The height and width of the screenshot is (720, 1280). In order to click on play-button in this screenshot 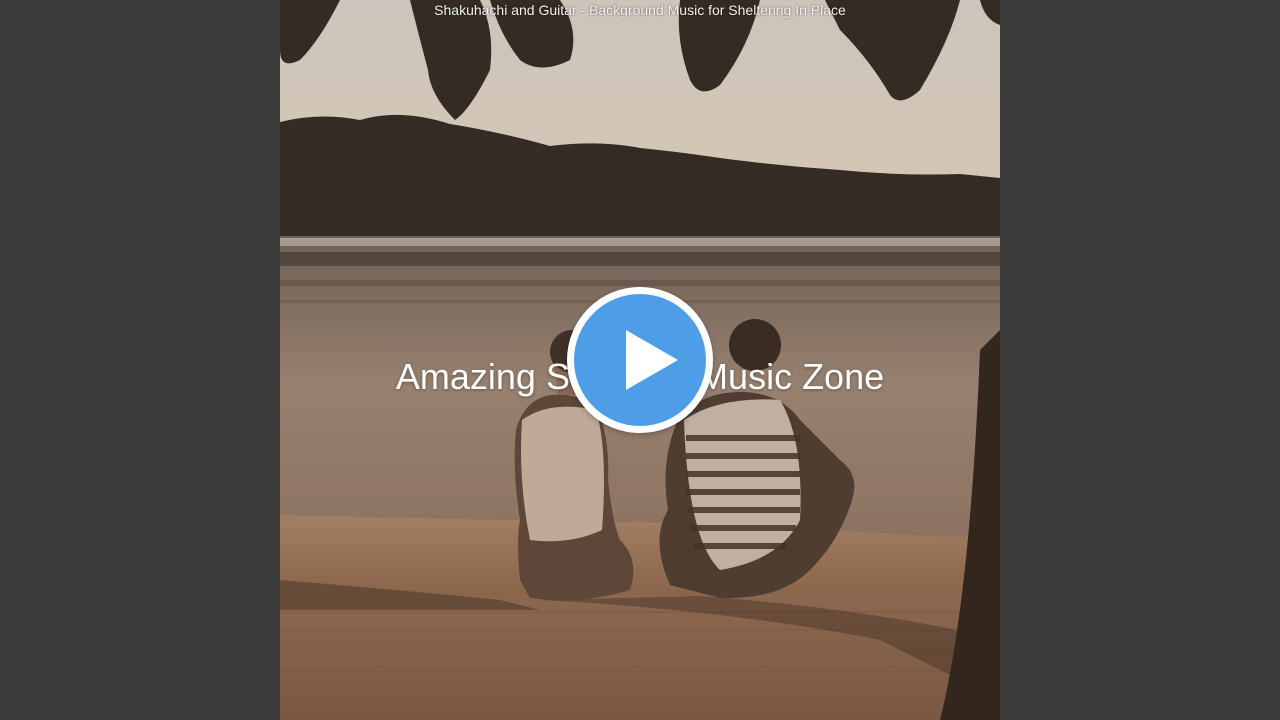, I will do `click(640, 360)`.